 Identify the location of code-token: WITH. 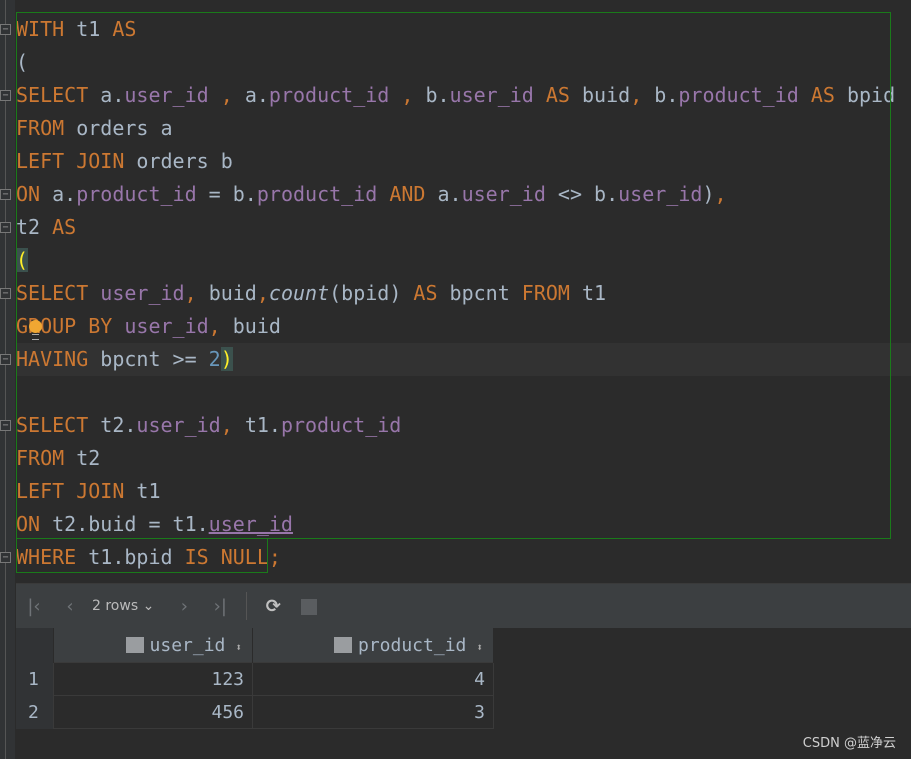
(46, 29).